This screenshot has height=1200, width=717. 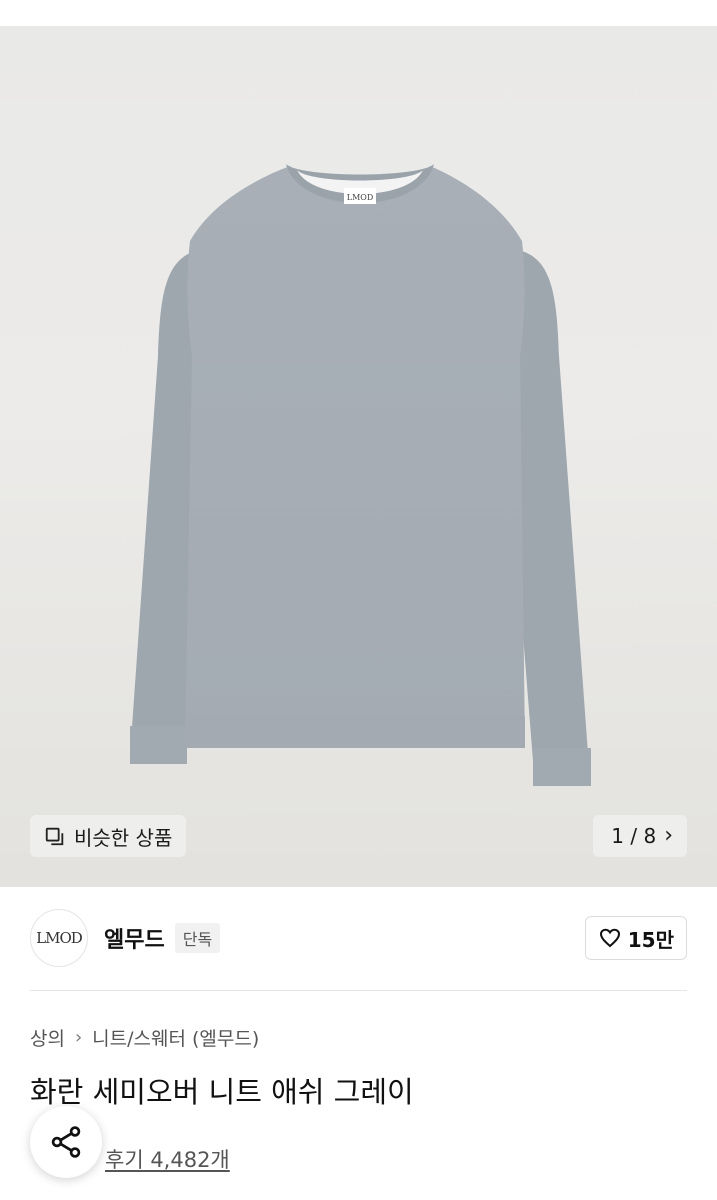 What do you see at coordinates (54, 836) in the screenshot?
I see `similar-products-icon` at bounding box center [54, 836].